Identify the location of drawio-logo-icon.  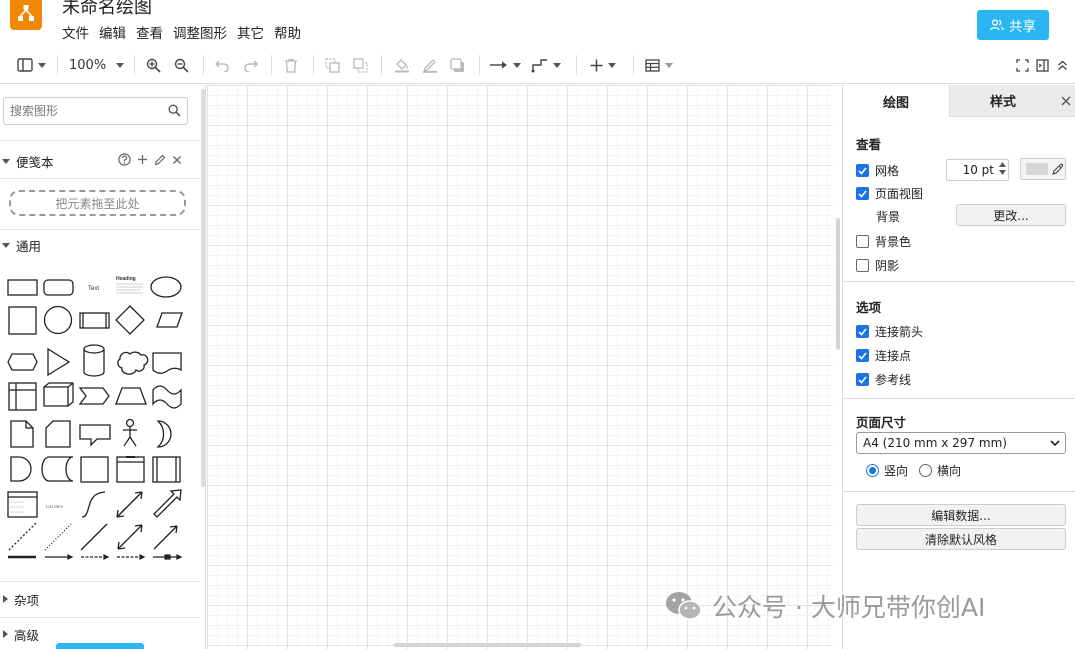
(26, 15).